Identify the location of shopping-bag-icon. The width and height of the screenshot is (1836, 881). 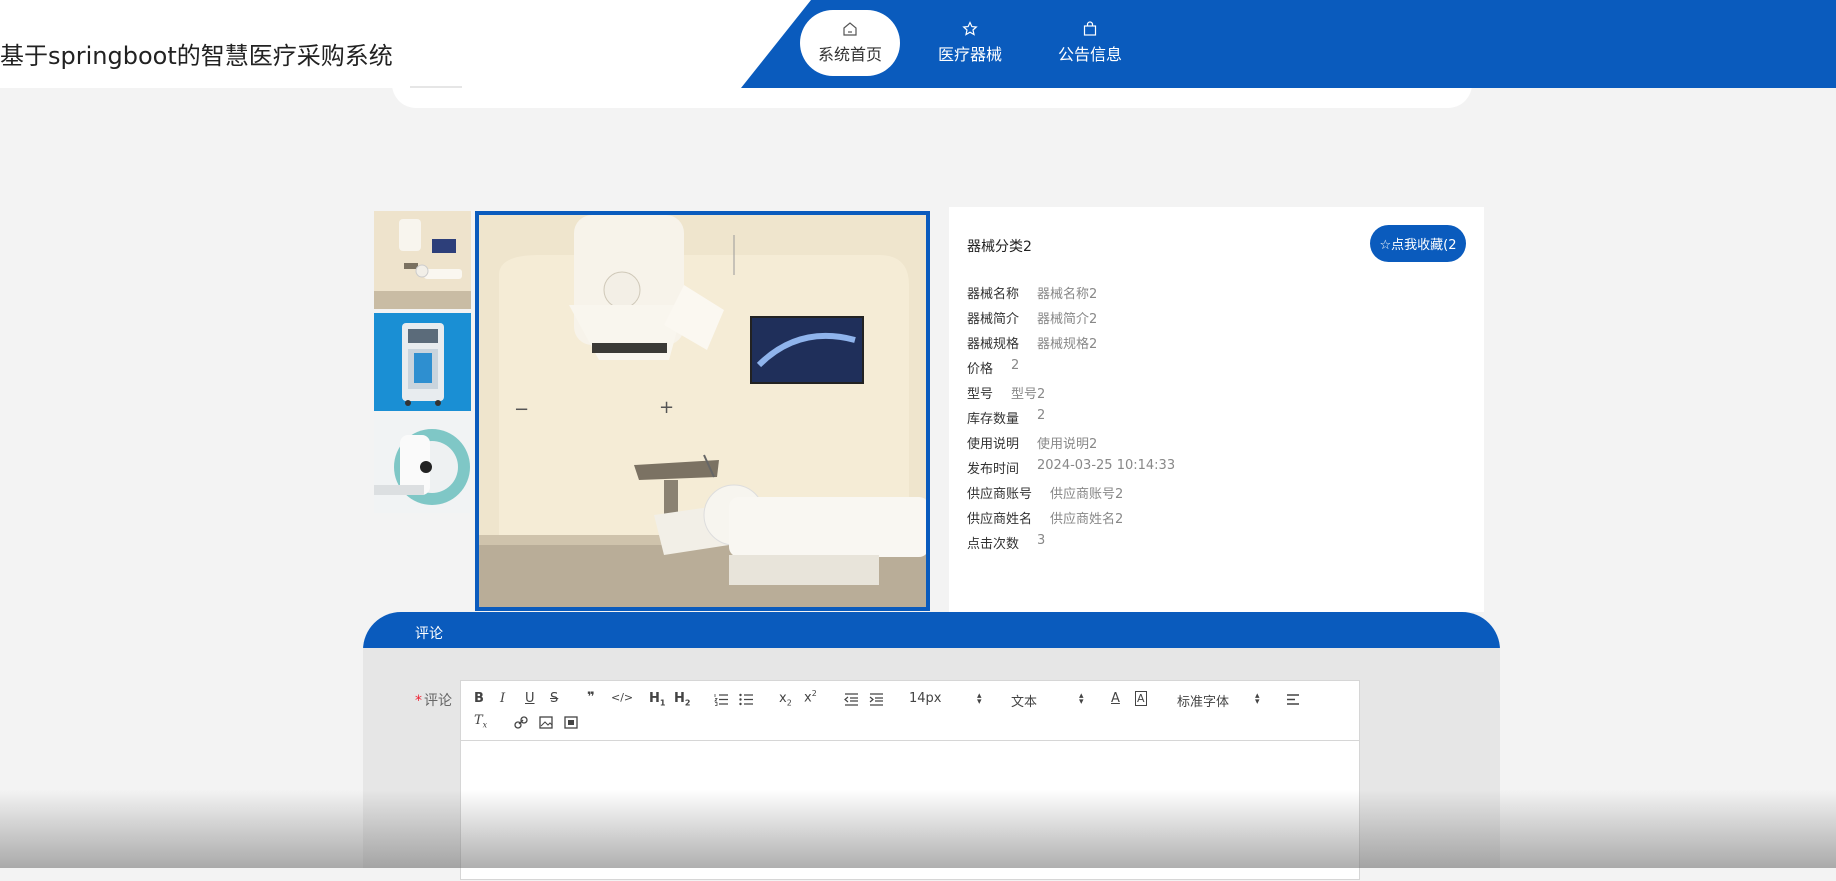
(1090, 28).